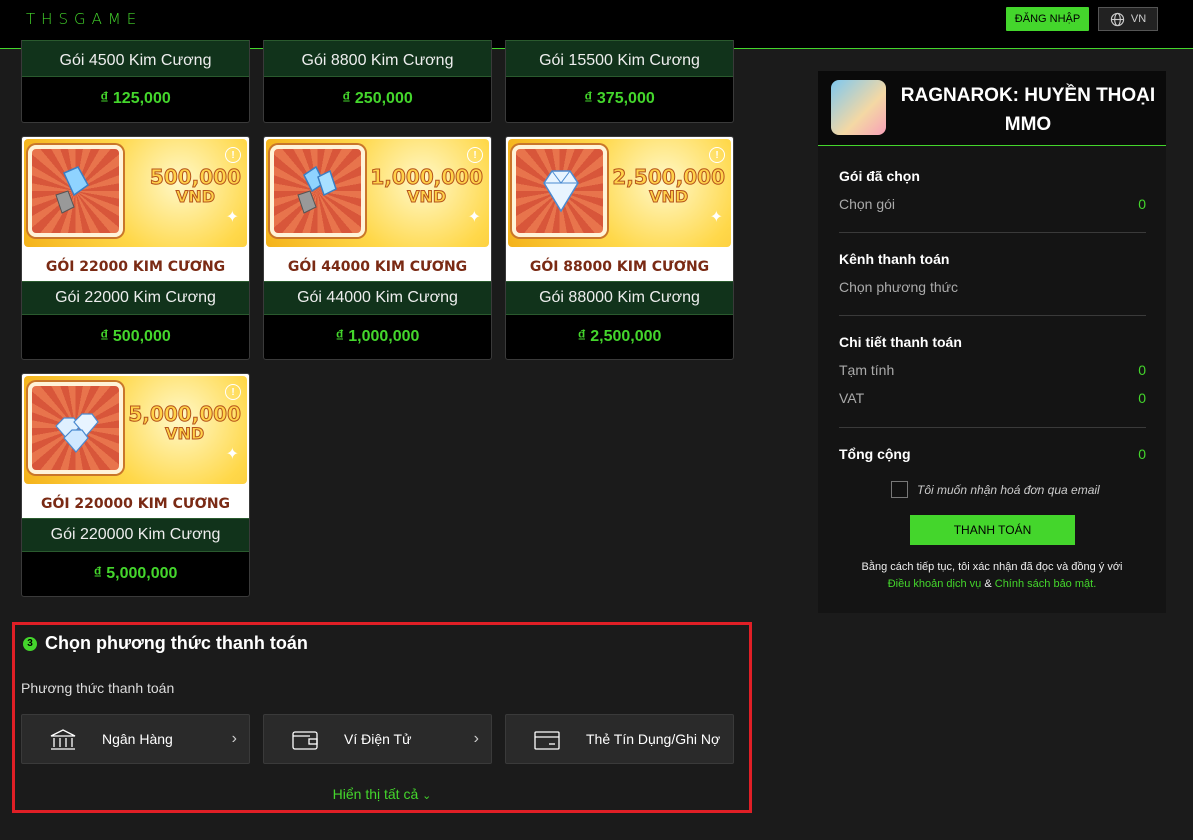 The image size is (1193, 840). What do you see at coordinates (176, 643) in the screenshot?
I see `step-title: Chọn phương thức thanh toán` at bounding box center [176, 643].